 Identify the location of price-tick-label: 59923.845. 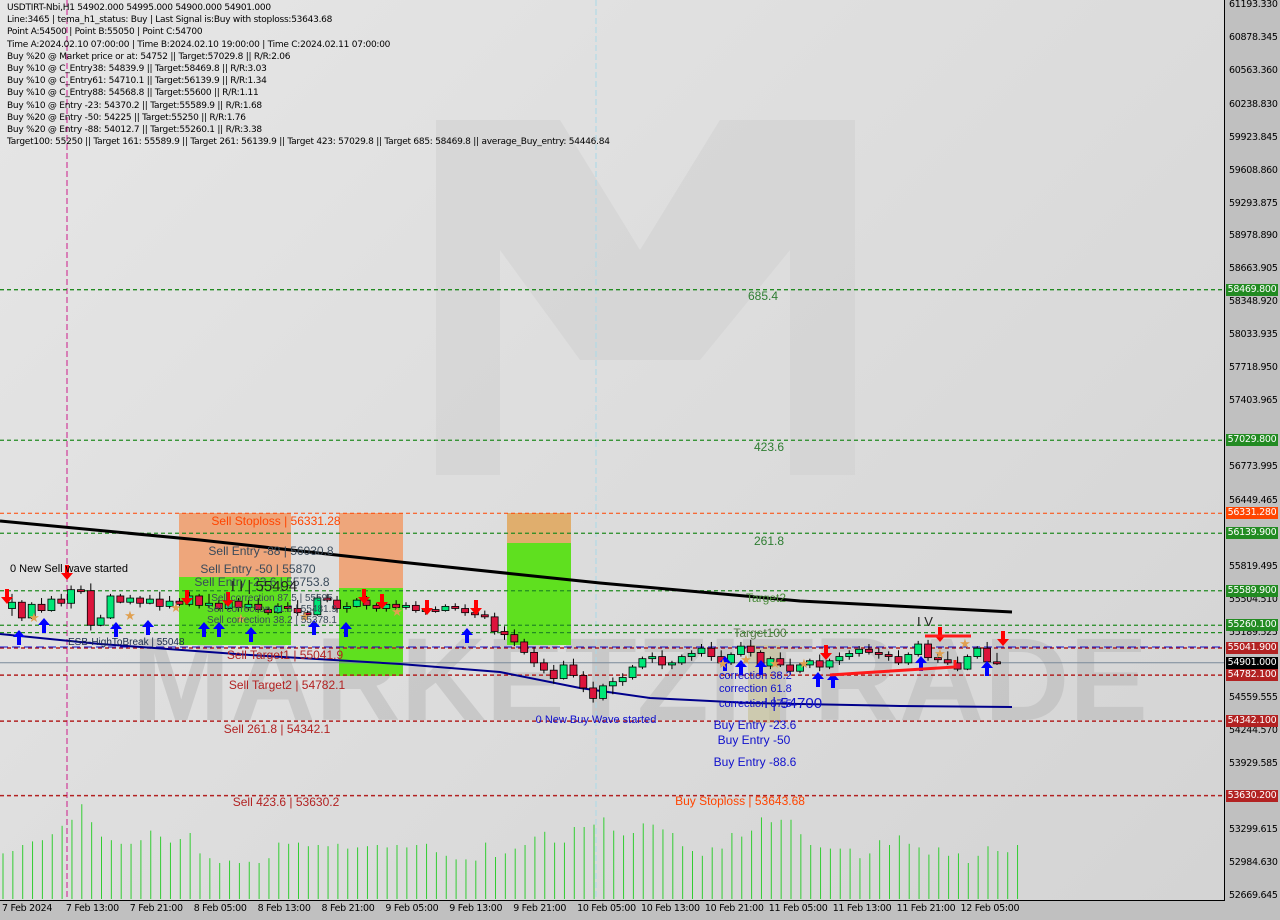
(1253, 137).